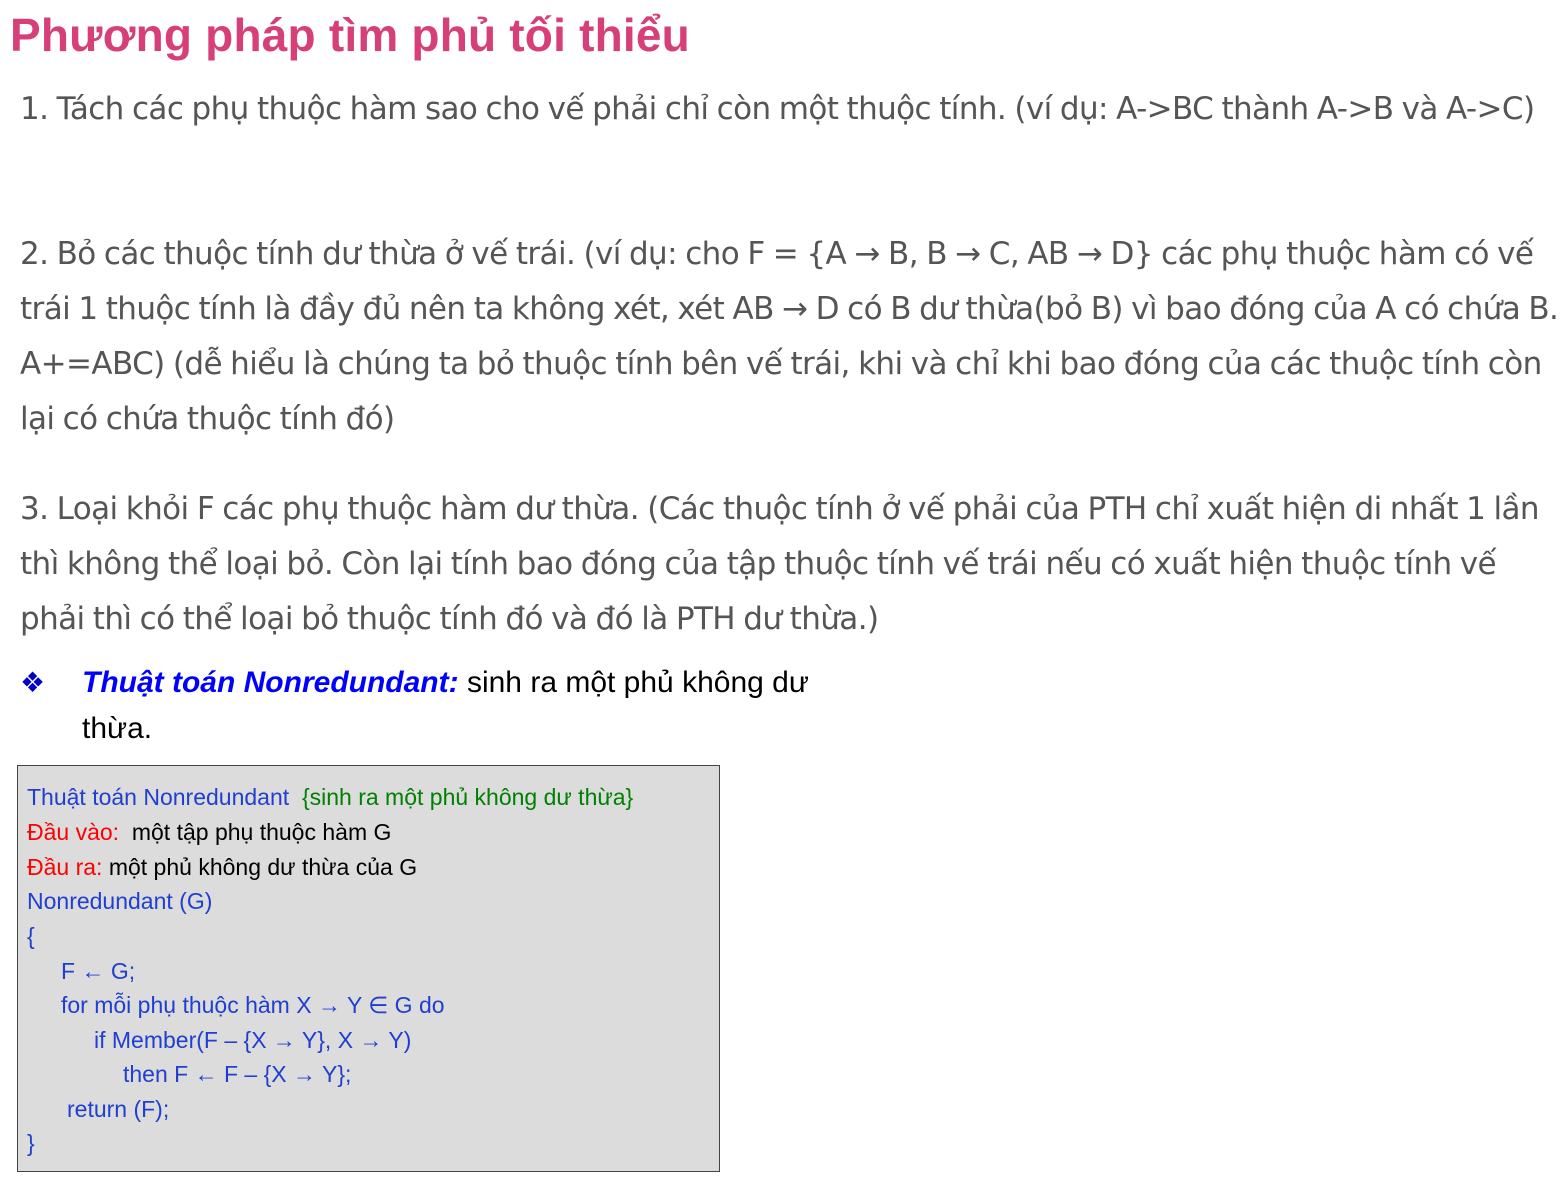 The image size is (1566, 1196). I want to click on code-line-for: for mỗi phụ thuộc hàm X → Y ∈ G do, so click(253, 1005).